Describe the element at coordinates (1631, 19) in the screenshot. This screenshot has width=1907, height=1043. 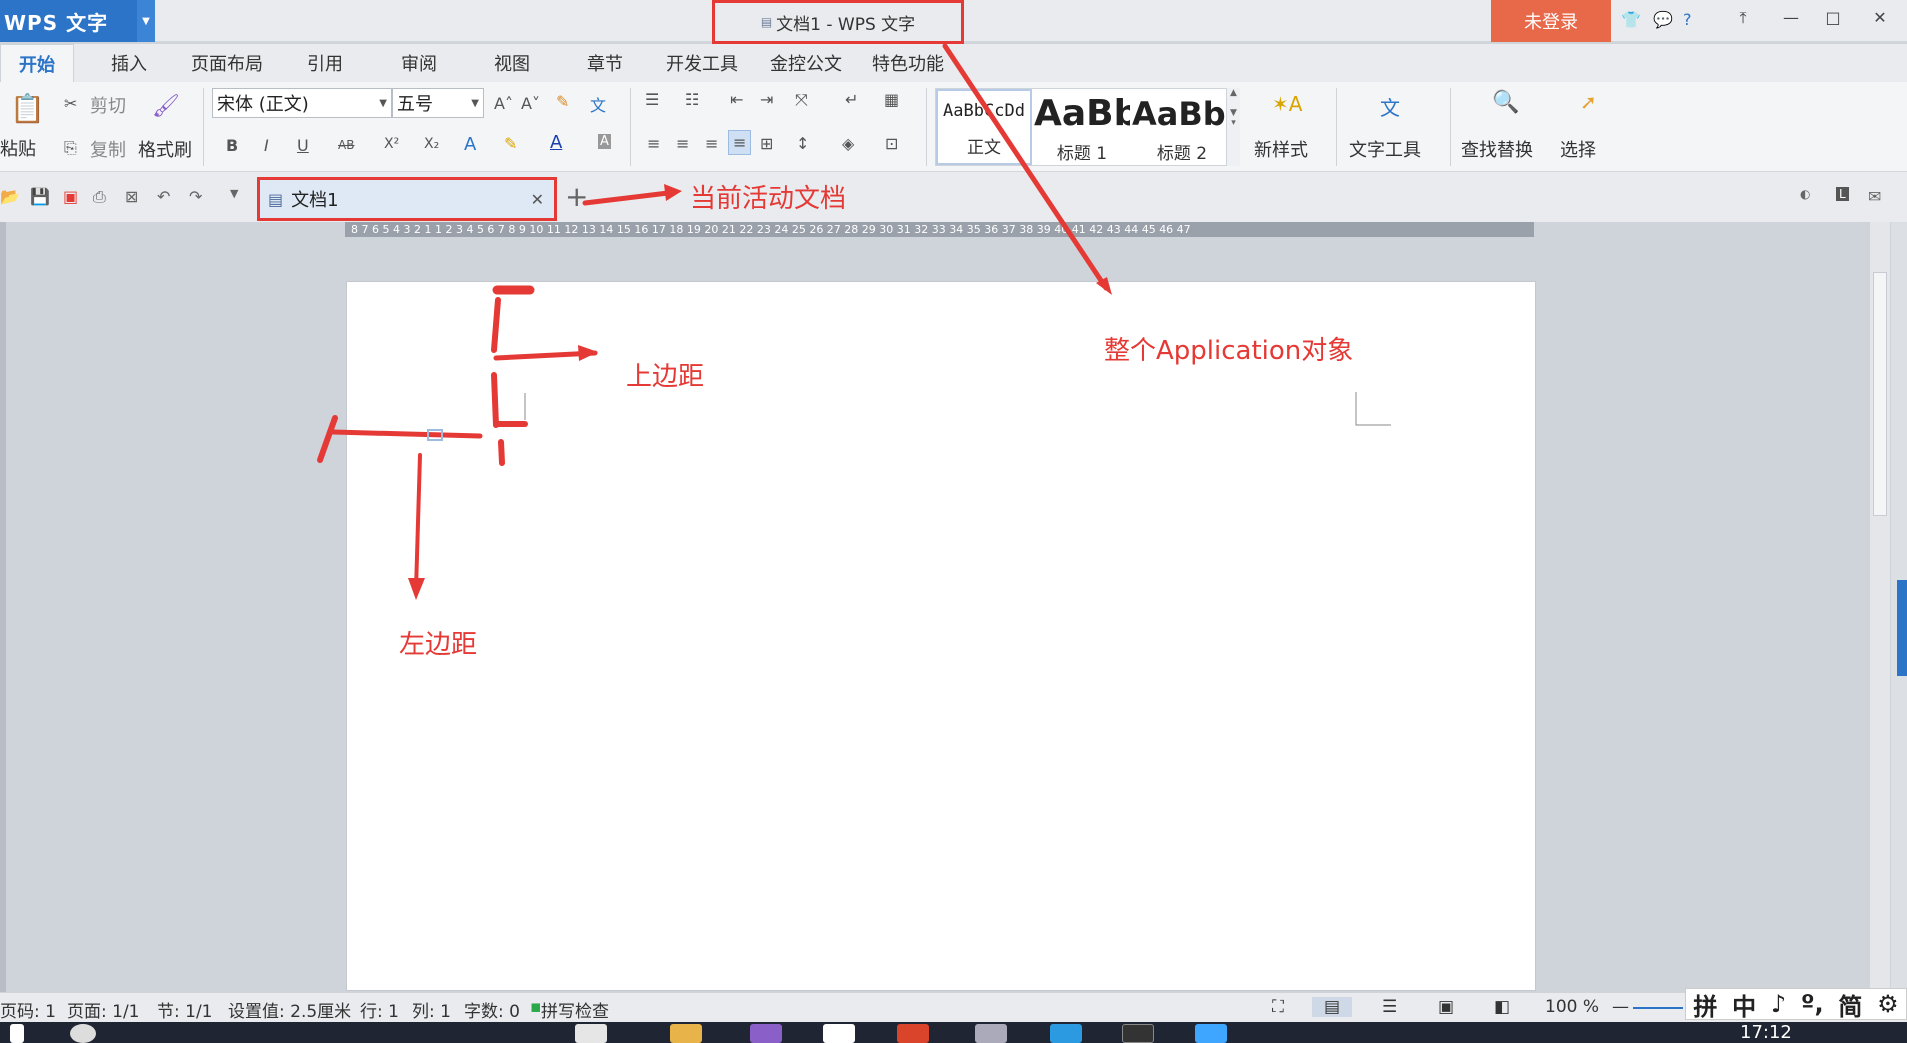
I see `skin-icon: 👕` at that location.